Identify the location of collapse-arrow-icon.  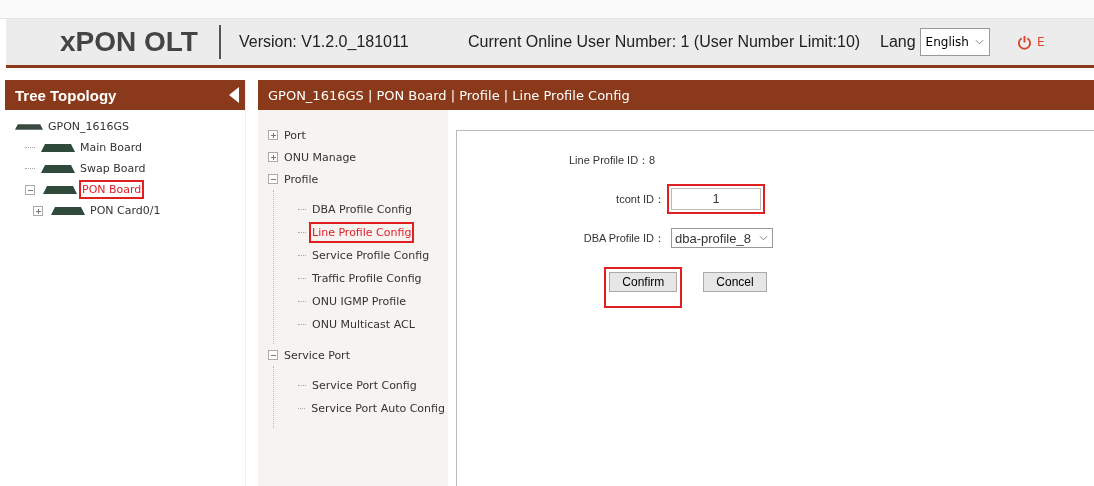
(234, 95).